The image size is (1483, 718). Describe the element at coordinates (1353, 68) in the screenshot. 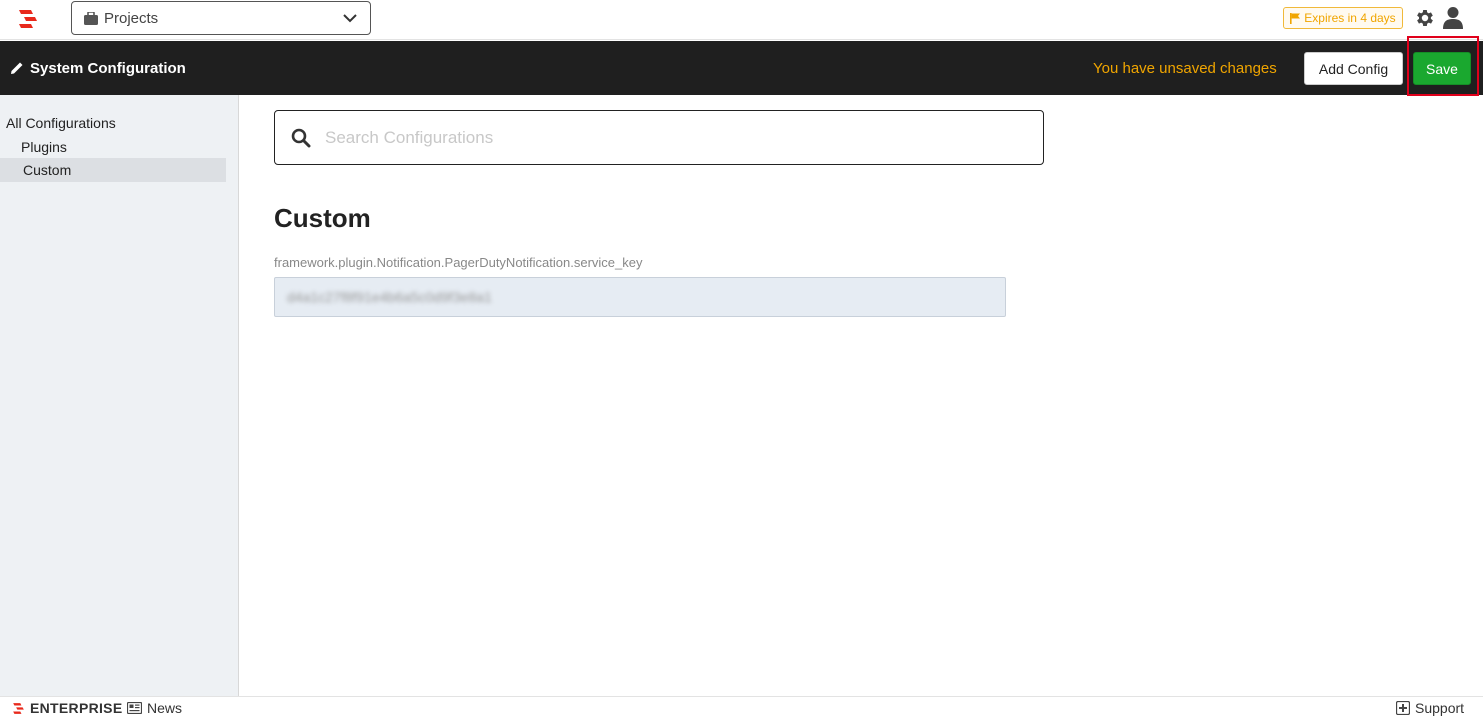

I see `add-config-button: Add Config` at that location.